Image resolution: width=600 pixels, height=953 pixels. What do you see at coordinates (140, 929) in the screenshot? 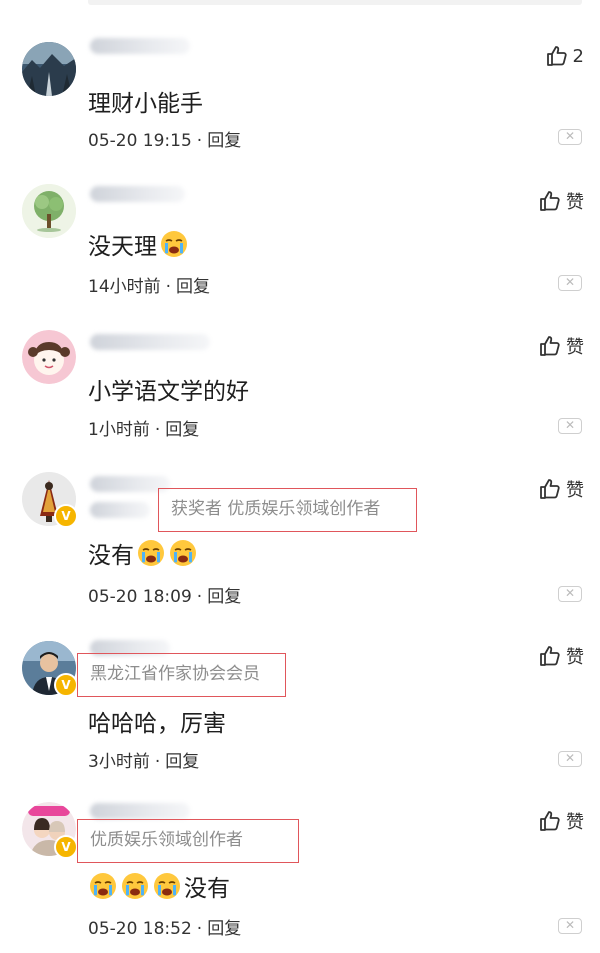
I see `comment-time: 05-20 18:52` at bounding box center [140, 929].